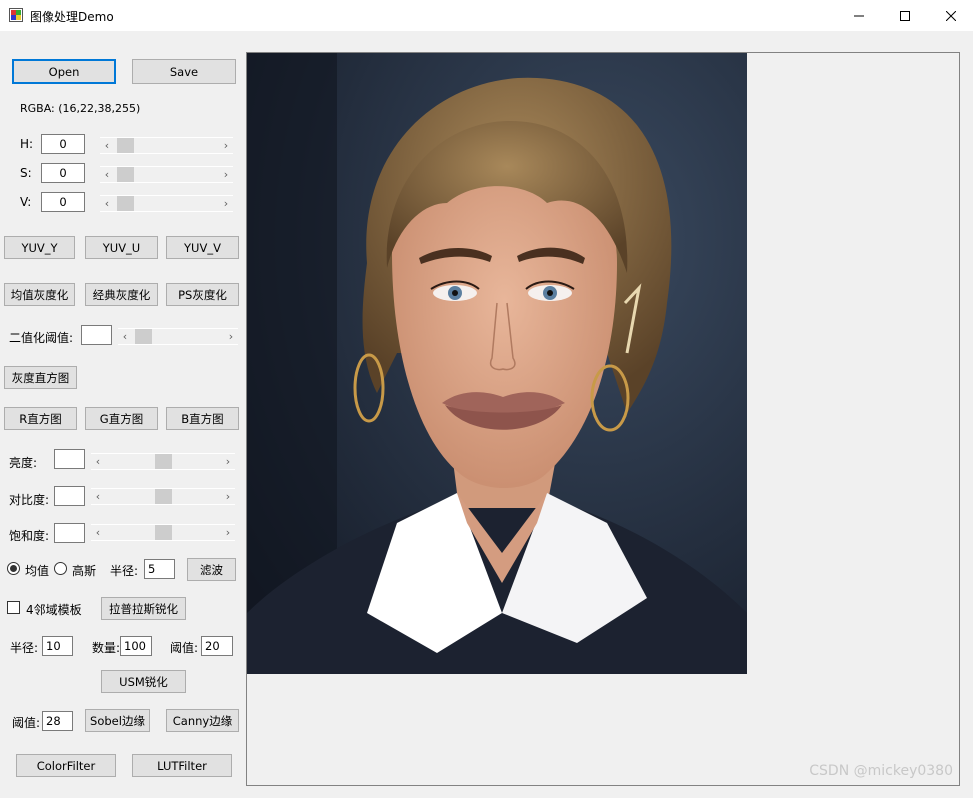 The height and width of the screenshot is (798, 973). What do you see at coordinates (202, 247) in the screenshot?
I see `yuv-v-button: YUV_V` at bounding box center [202, 247].